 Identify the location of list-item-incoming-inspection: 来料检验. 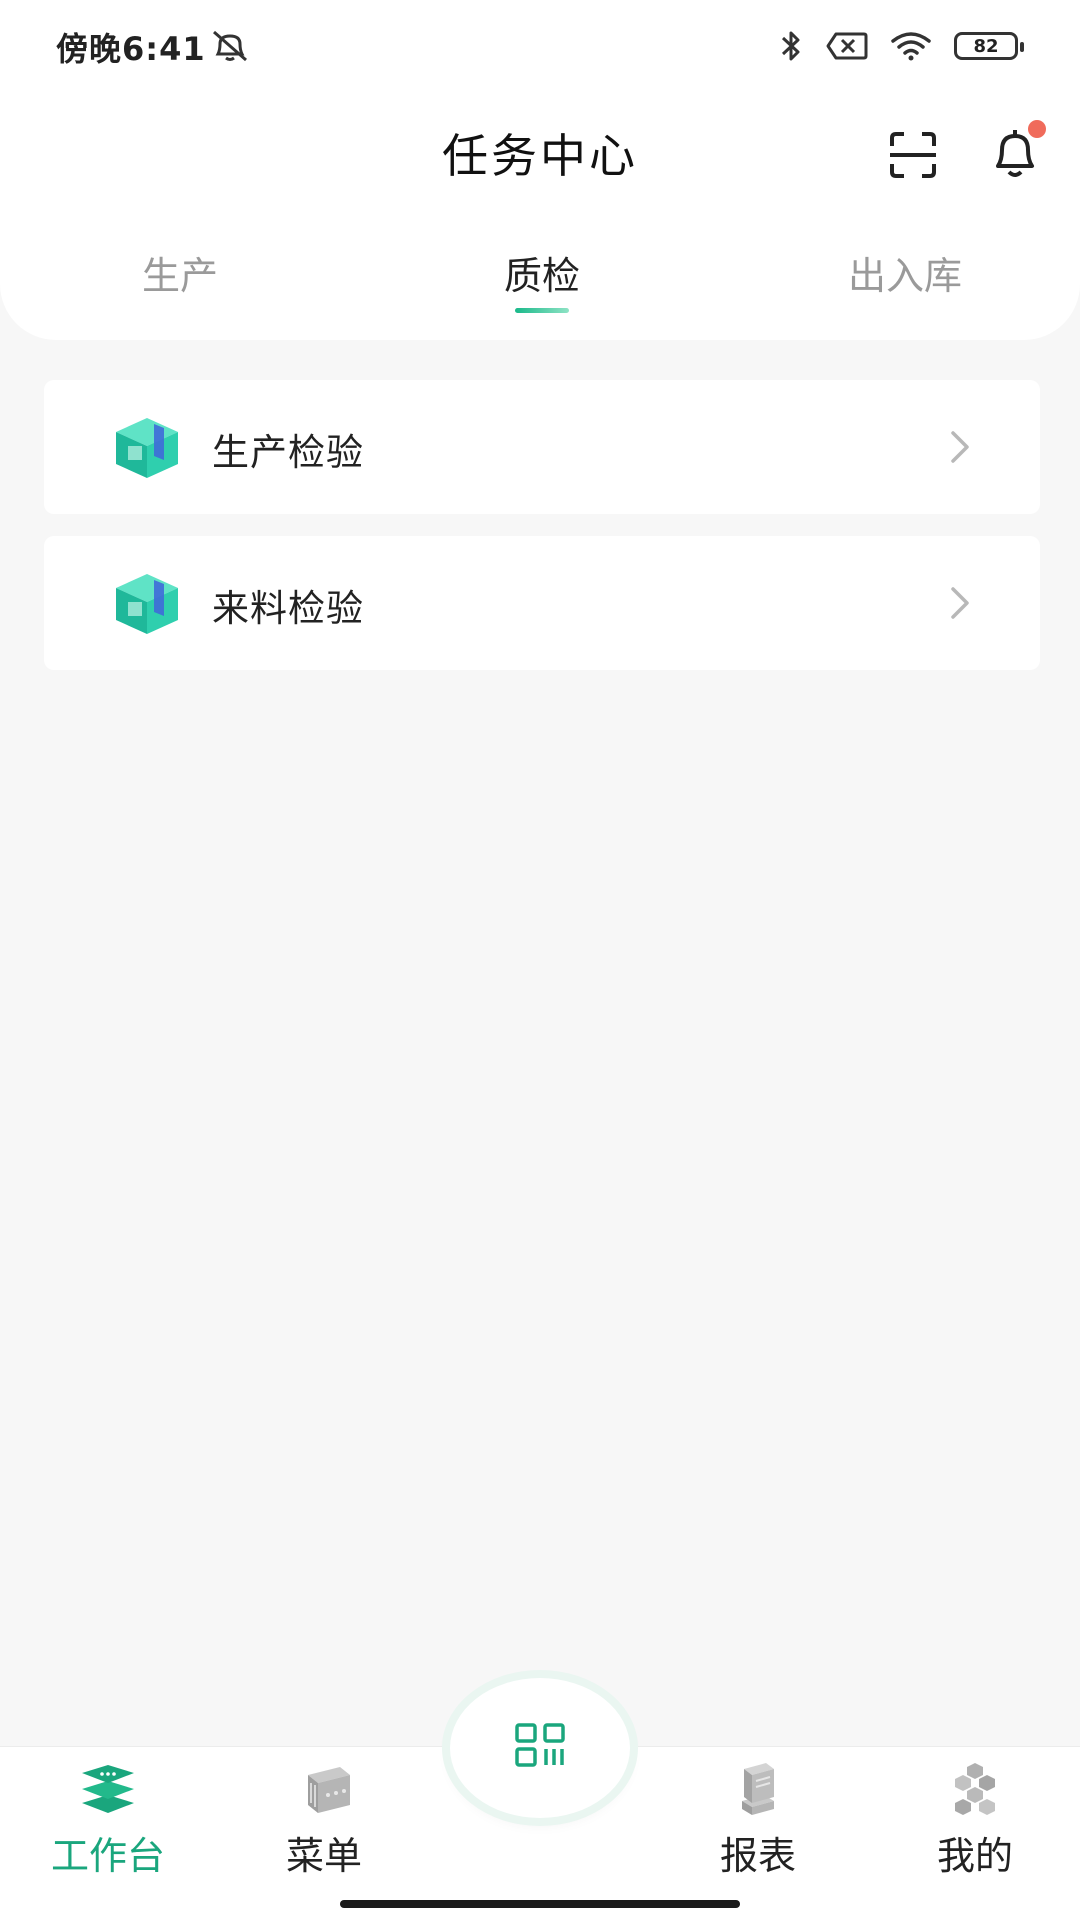
(542, 603).